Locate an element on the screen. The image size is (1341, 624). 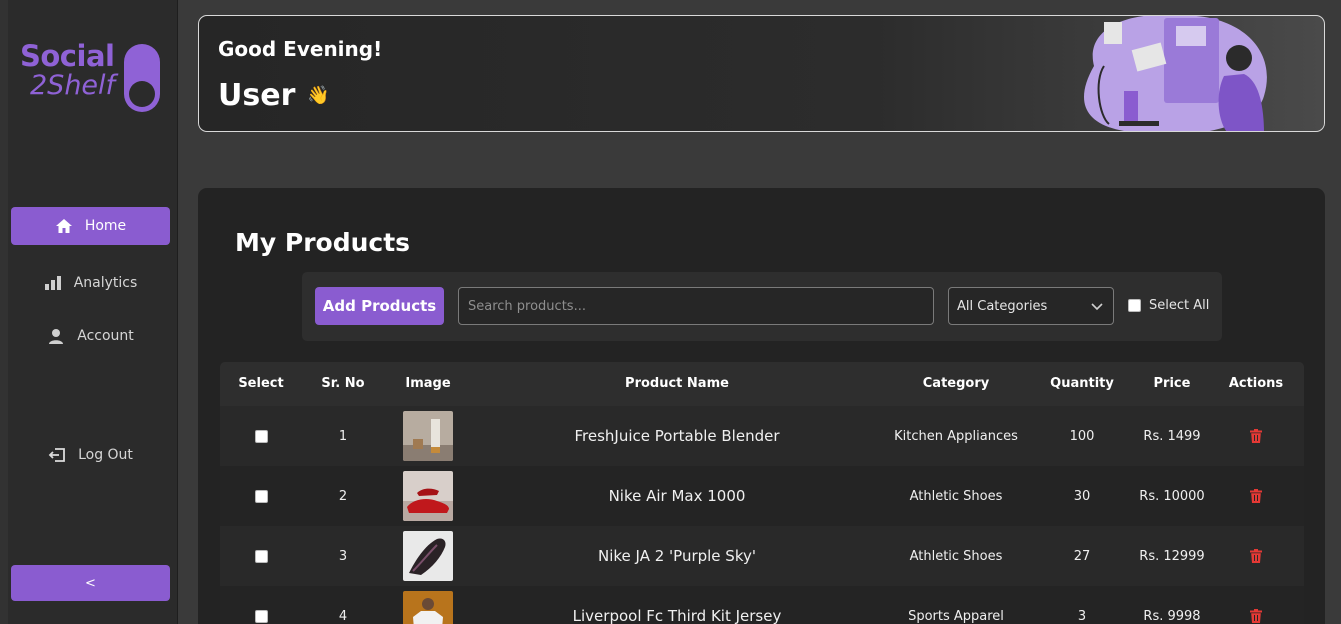
sidebar-item-analytics: Analytics is located at coordinates (90, 283).